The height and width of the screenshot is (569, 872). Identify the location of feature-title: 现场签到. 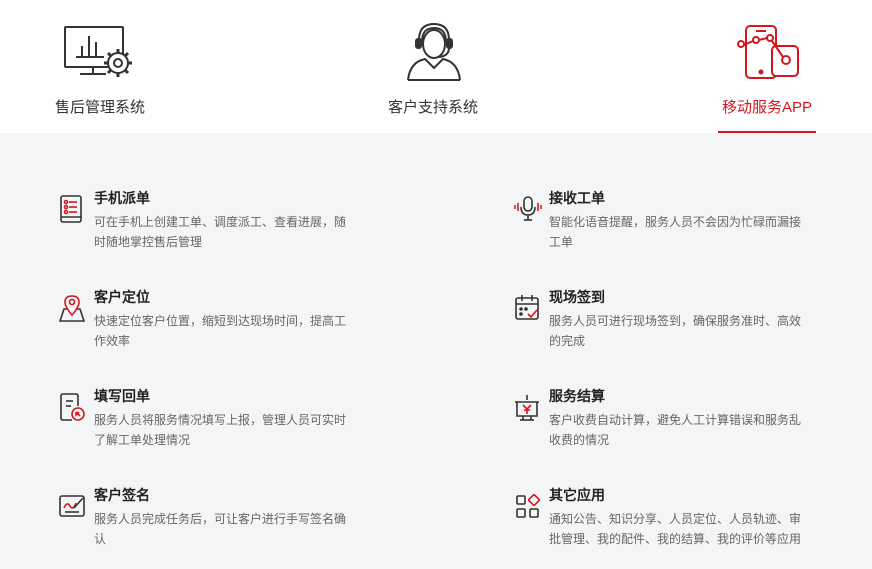
(577, 297).